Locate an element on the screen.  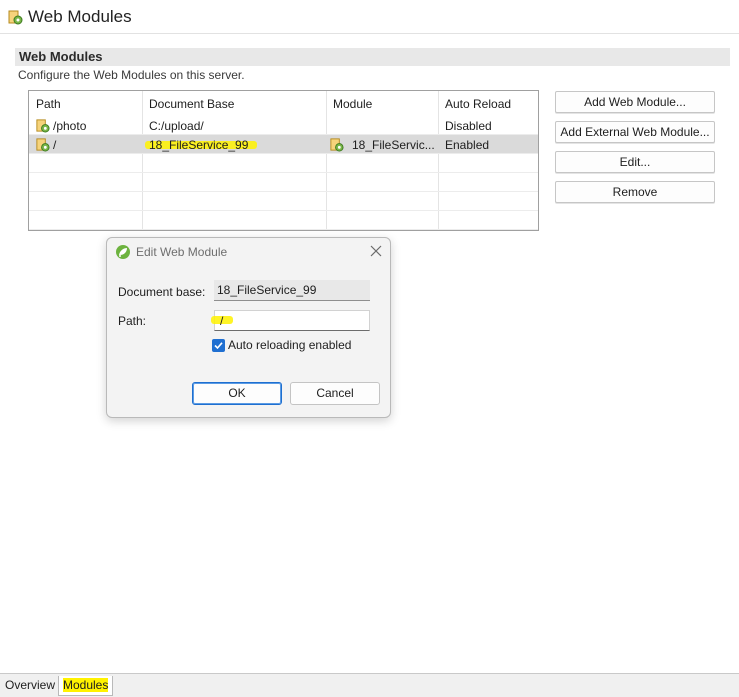
document-base-label: Document base: is located at coordinates (162, 292).